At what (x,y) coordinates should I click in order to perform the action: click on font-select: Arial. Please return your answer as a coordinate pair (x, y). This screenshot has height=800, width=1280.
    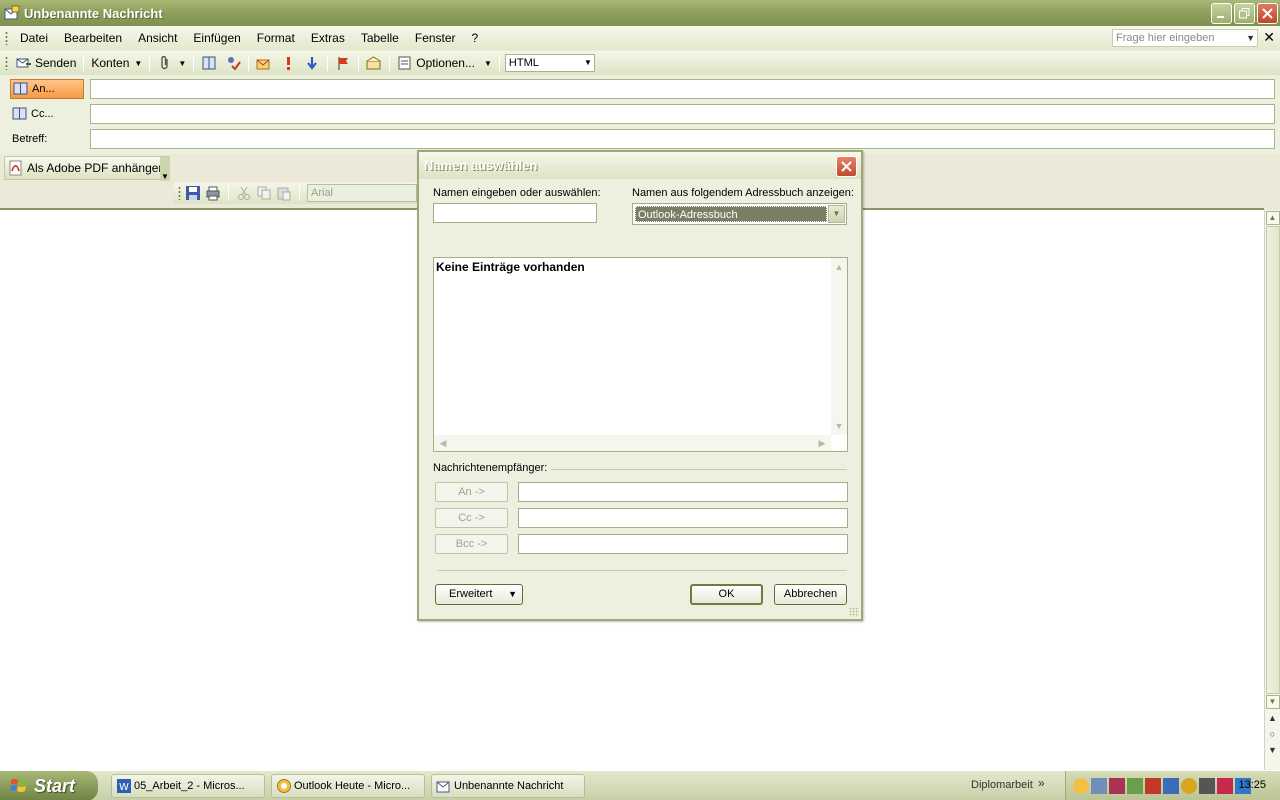
    Looking at the image, I should click on (362, 193).